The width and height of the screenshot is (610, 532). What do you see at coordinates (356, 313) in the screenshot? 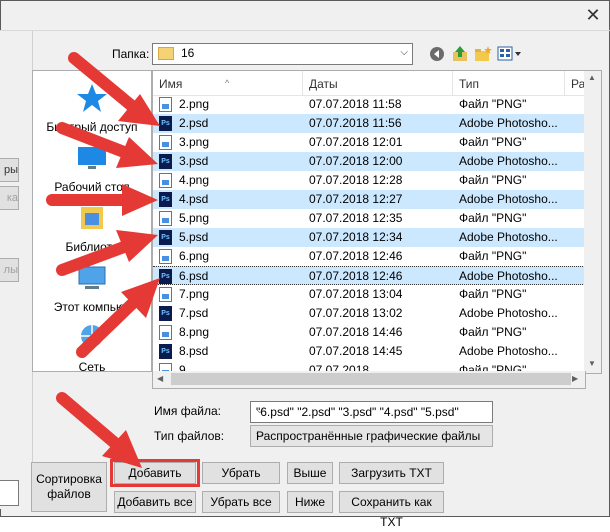
I see `file-date: 07.07.2018 13:02` at bounding box center [356, 313].